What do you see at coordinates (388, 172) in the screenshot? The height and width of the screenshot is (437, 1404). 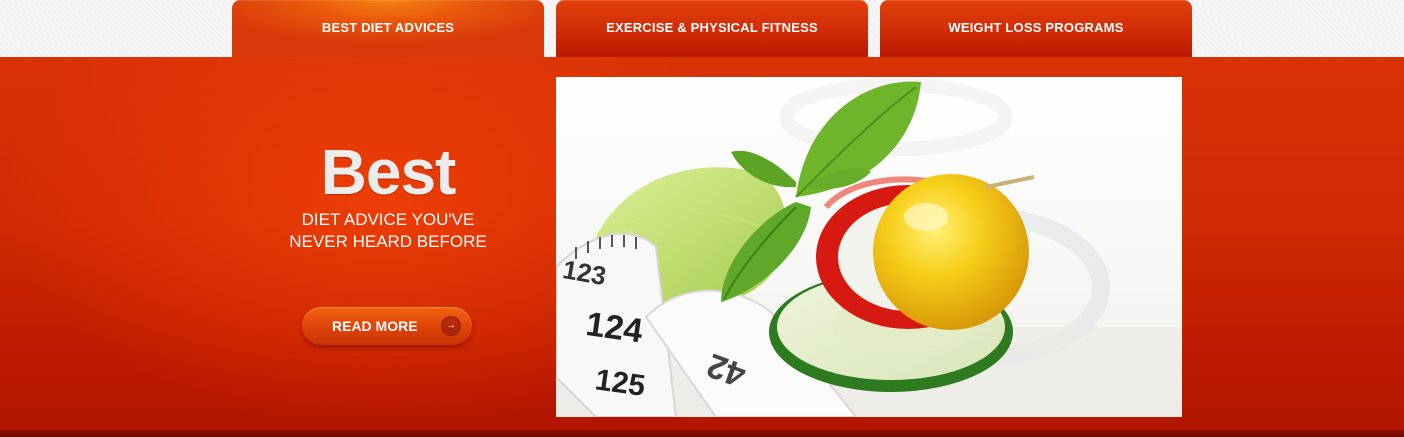 I see `hero-title: Best` at bounding box center [388, 172].